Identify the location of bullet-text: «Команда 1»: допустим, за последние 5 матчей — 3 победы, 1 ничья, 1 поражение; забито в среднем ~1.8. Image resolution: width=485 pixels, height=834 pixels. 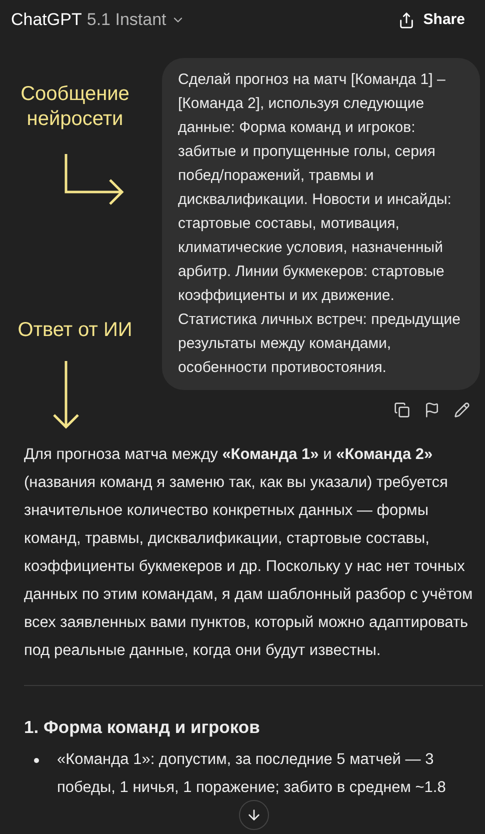
(252, 774).